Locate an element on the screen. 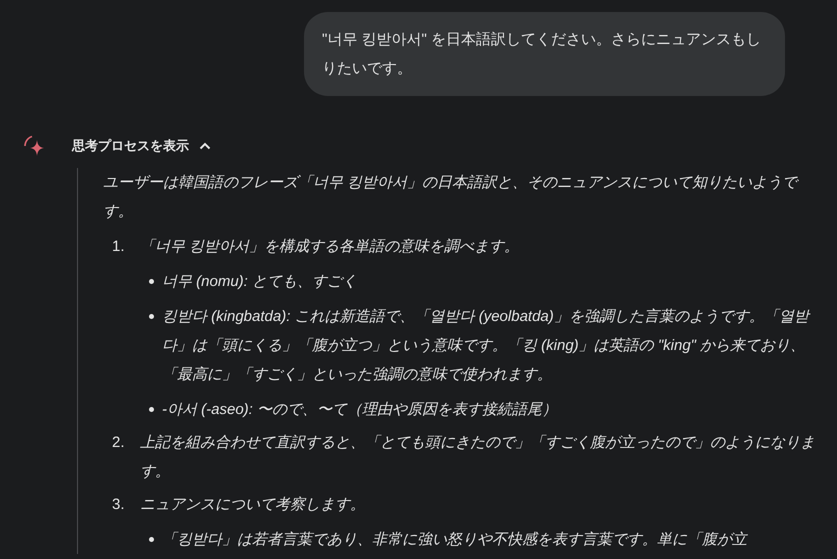 The width and height of the screenshot is (837, 559). bullet-text: 킹받다 (kingbatda): これは新造語で、「열받다 (yeolbatda)」を強調した言葉のようです。「열받다」は「頭にくる」「腹が立つ」という意味です。「킹 (king)」は英語の "king" から来ており、「最高に」「すごく」といった強調の意味で使われます。 is located at coordinates (487, 346).